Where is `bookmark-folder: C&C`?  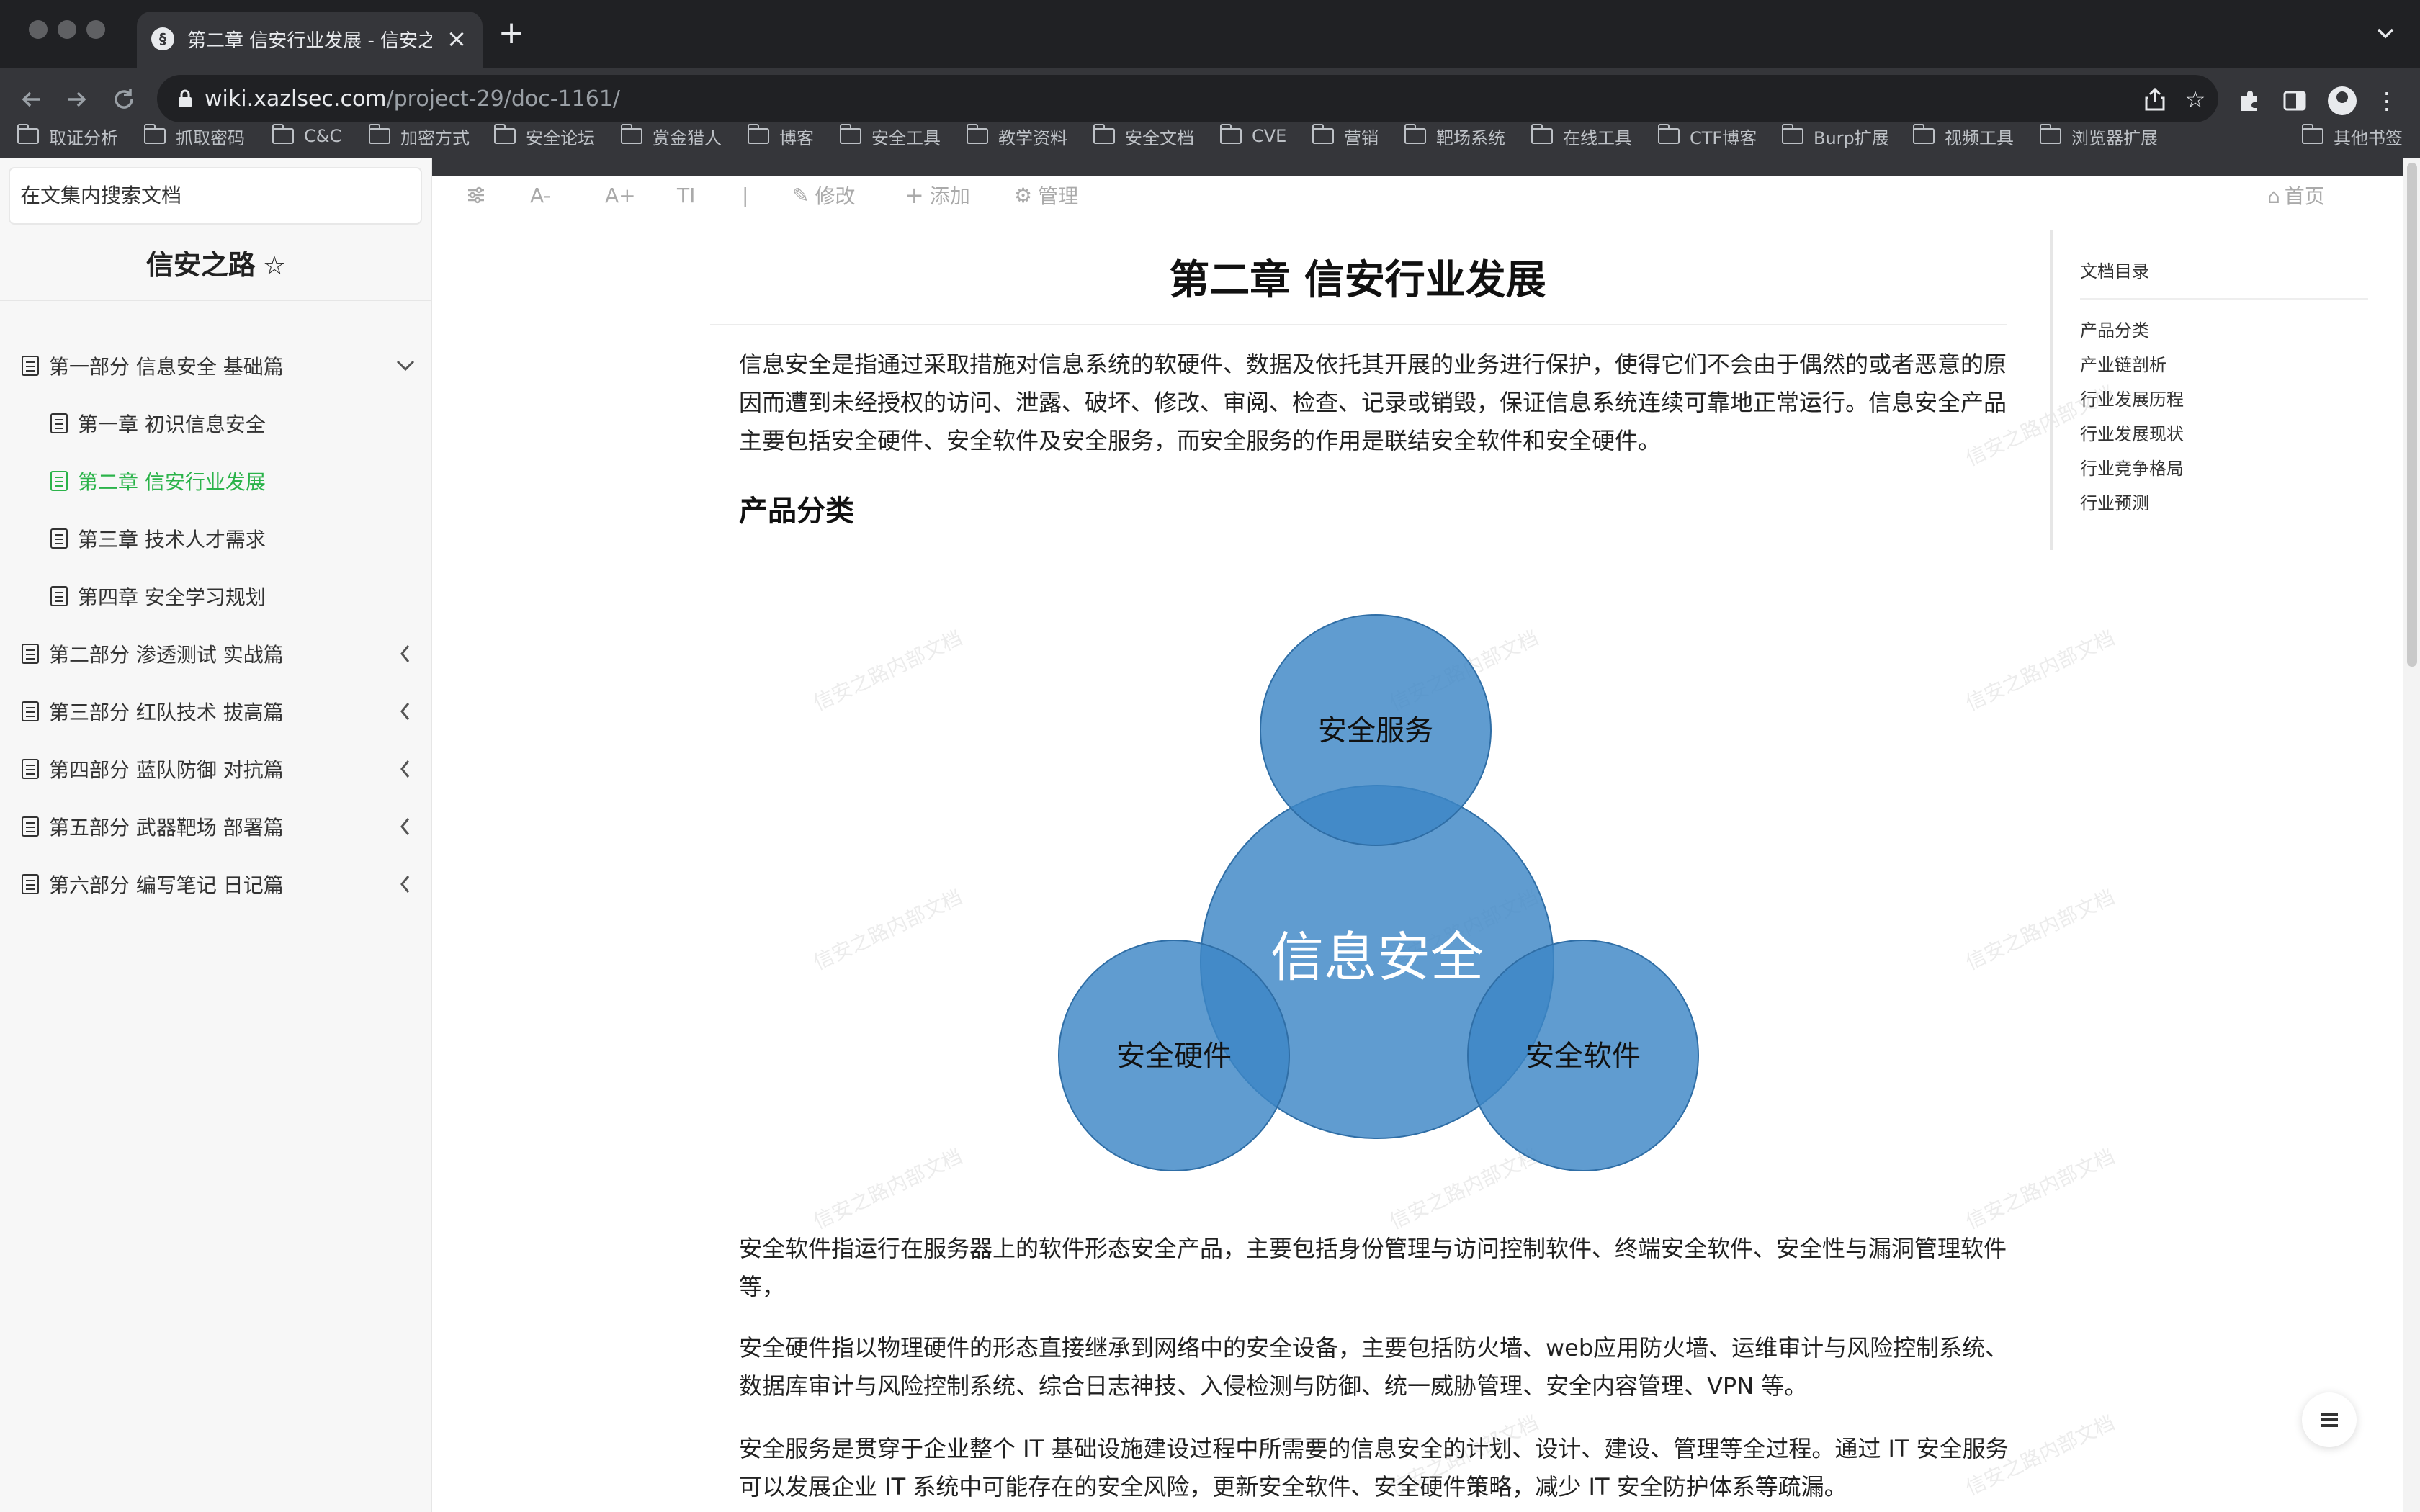 bookmark-folder: C&C is located at coordinates (306, 136).